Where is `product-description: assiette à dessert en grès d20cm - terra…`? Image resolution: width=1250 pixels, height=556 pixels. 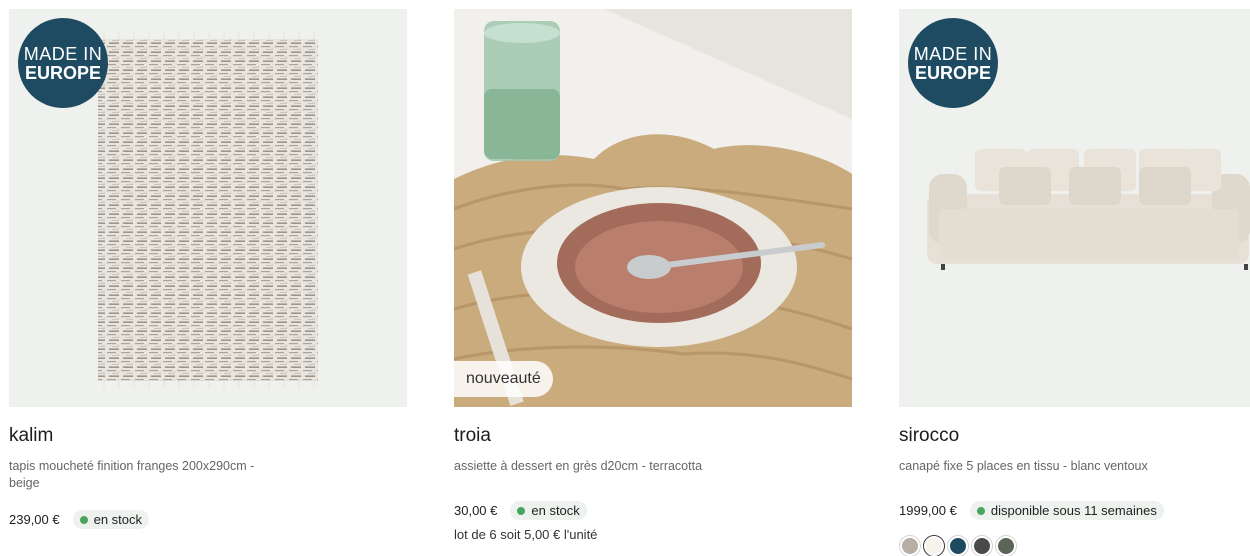
product-description: assiette à dessert en grès d20cm - terra… is located at coordinates (584, 466).